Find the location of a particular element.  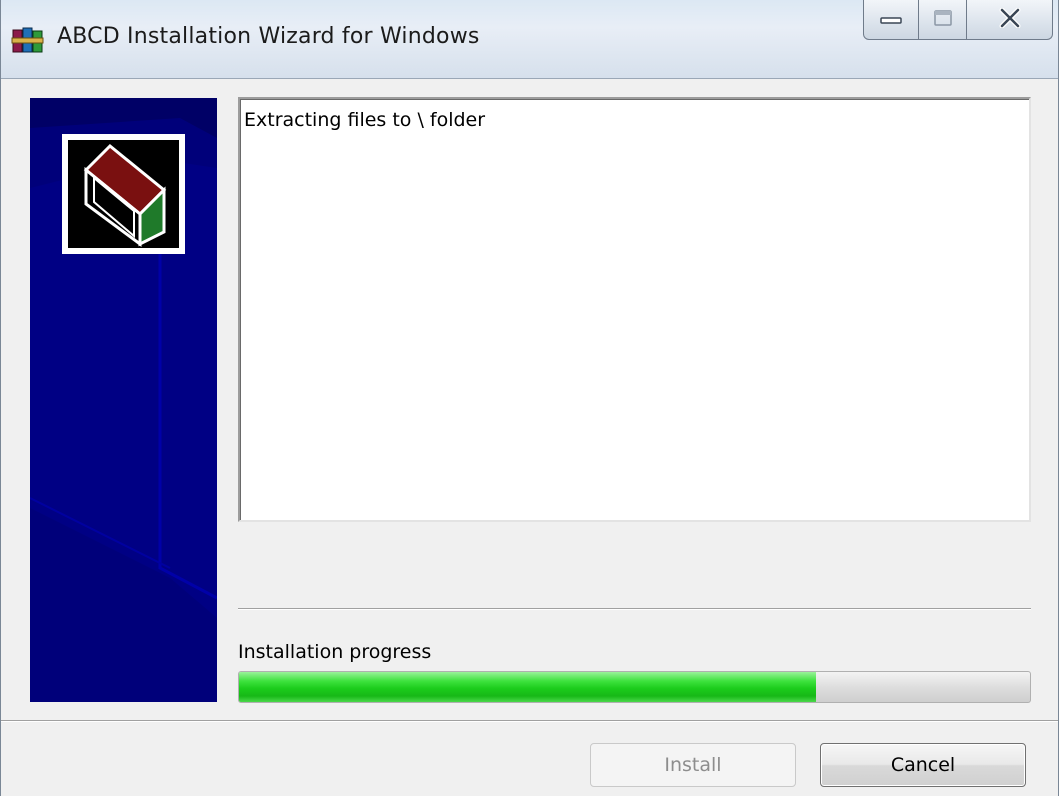

installation-progress-bar is located at coordinates (634, 687).